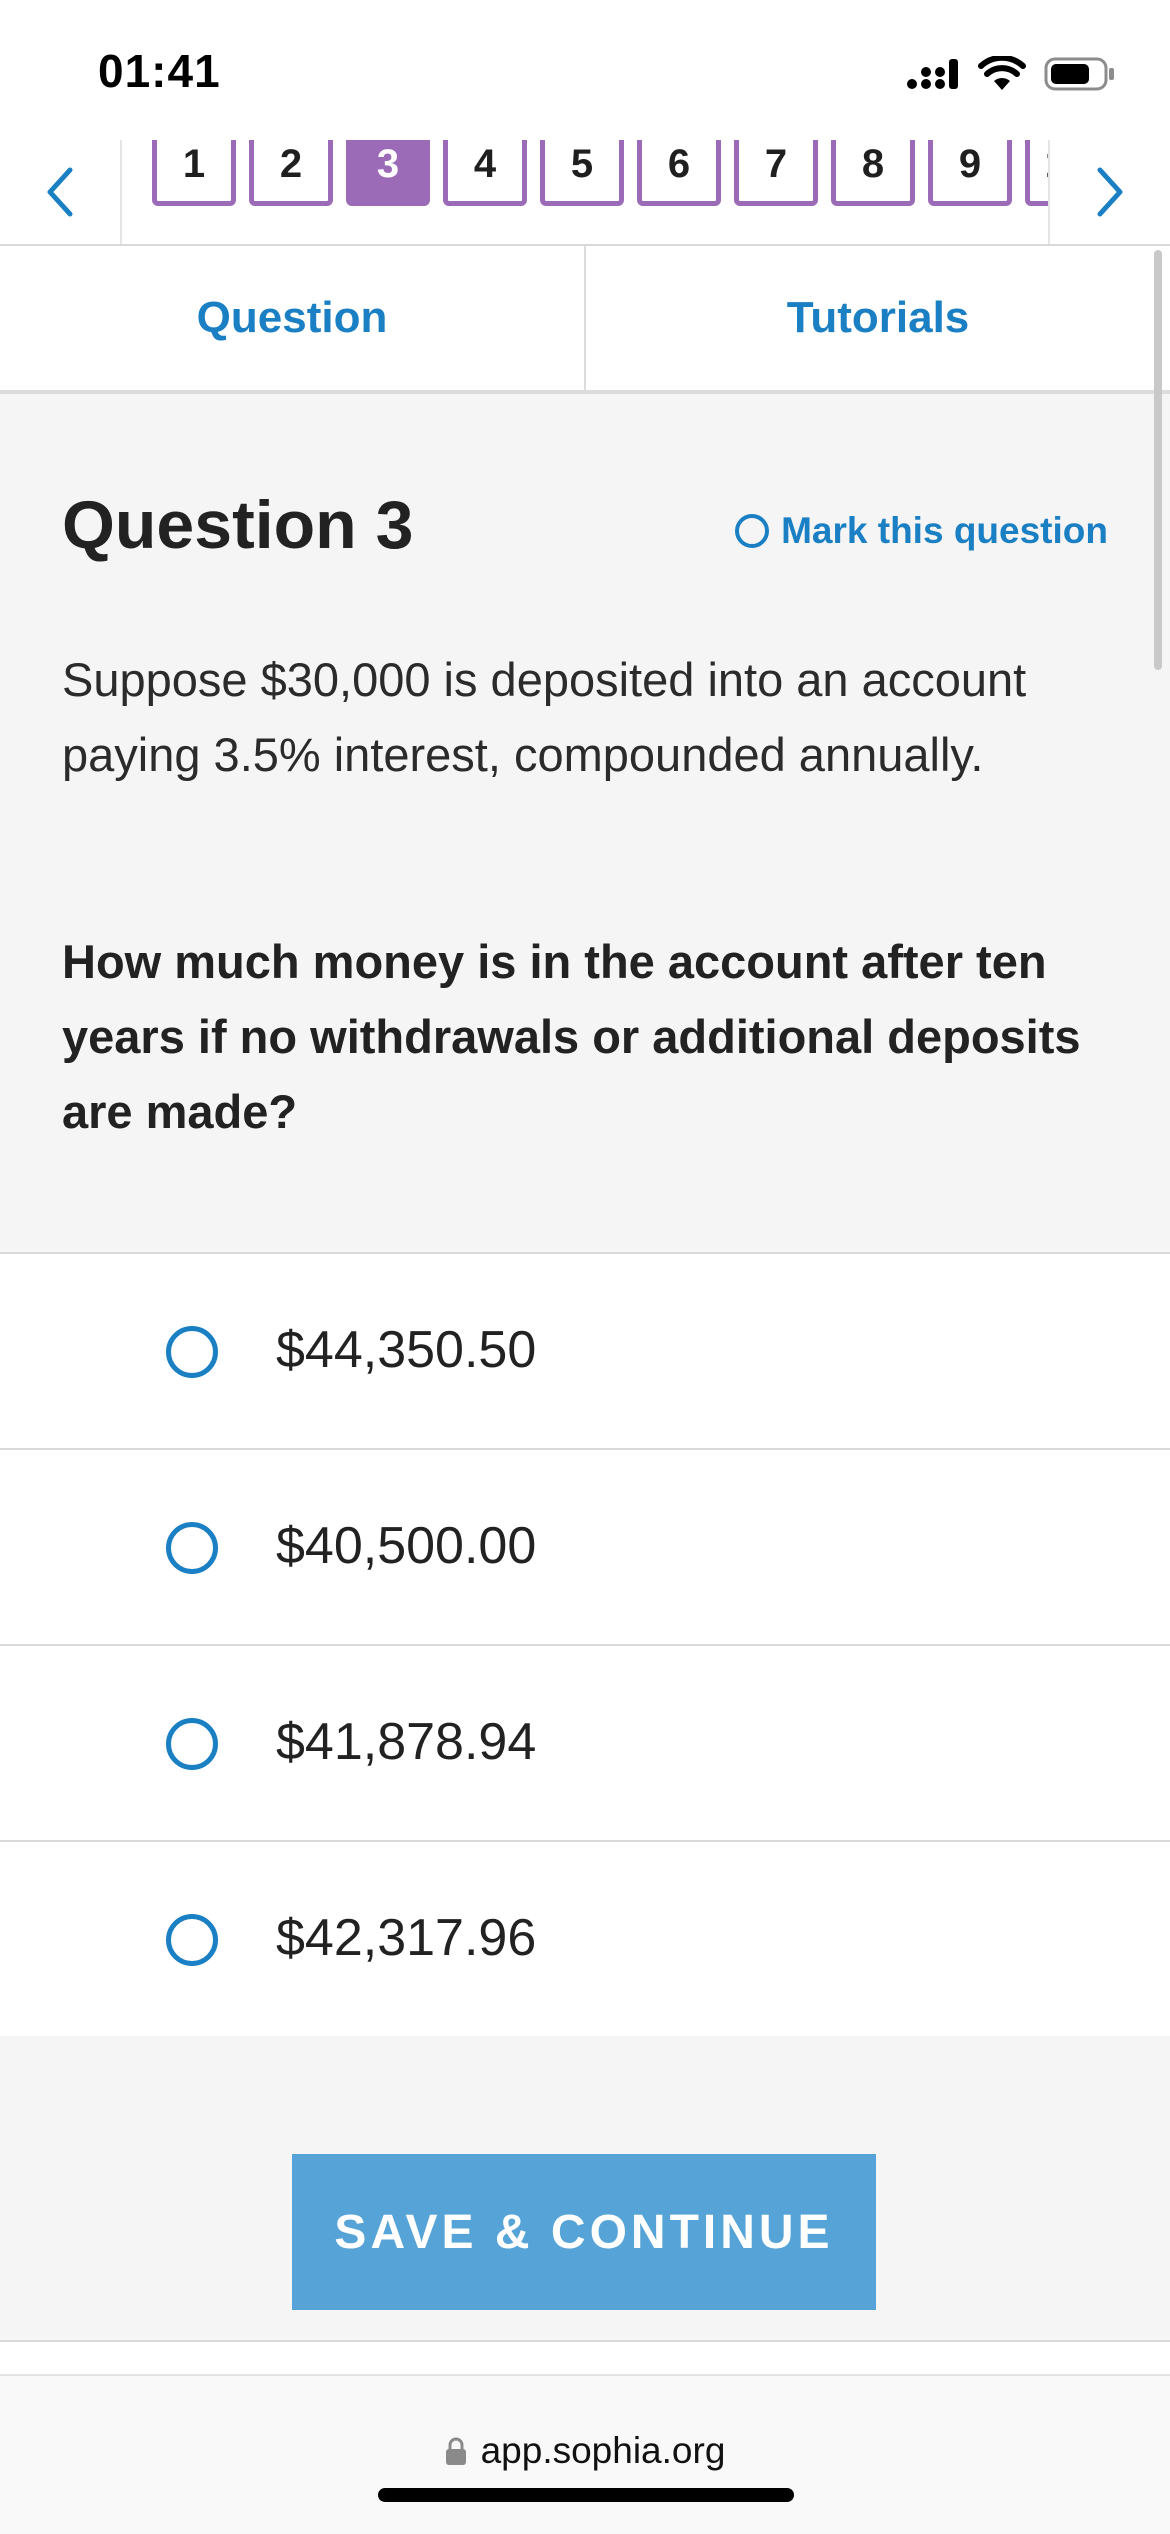 The image size is (1170, 2534). Describe the element at coordinates (194, 173) in the screenshot. I see `question-number-1: 1` at that location.